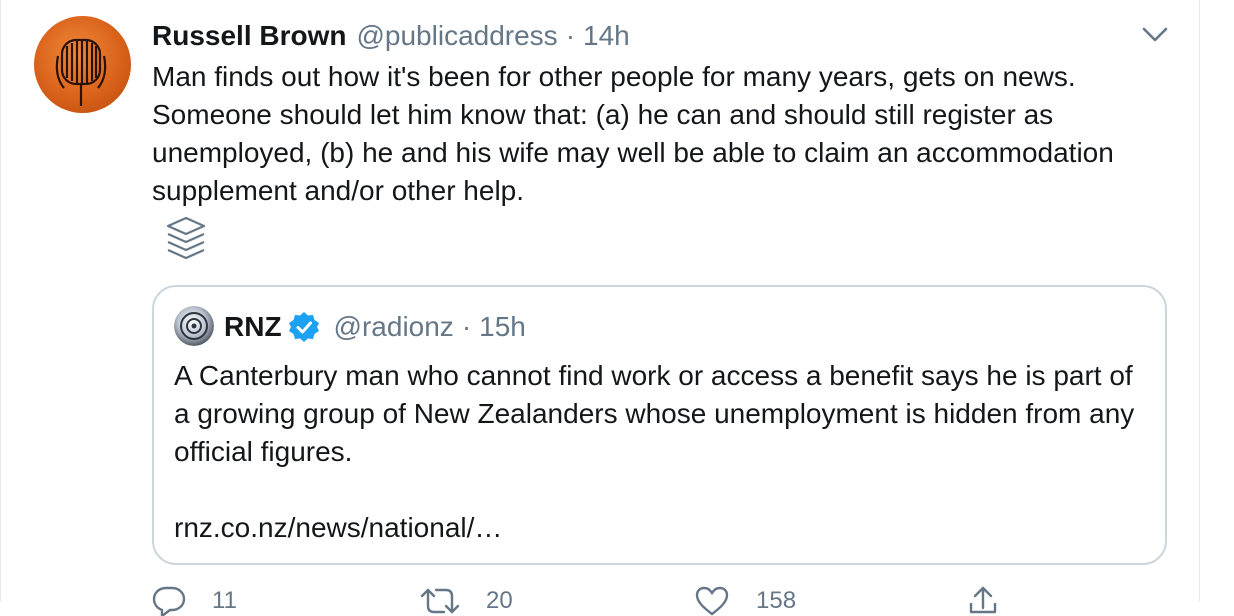  I want to click on quoted-author-name: RNZ, so click(253, 327).